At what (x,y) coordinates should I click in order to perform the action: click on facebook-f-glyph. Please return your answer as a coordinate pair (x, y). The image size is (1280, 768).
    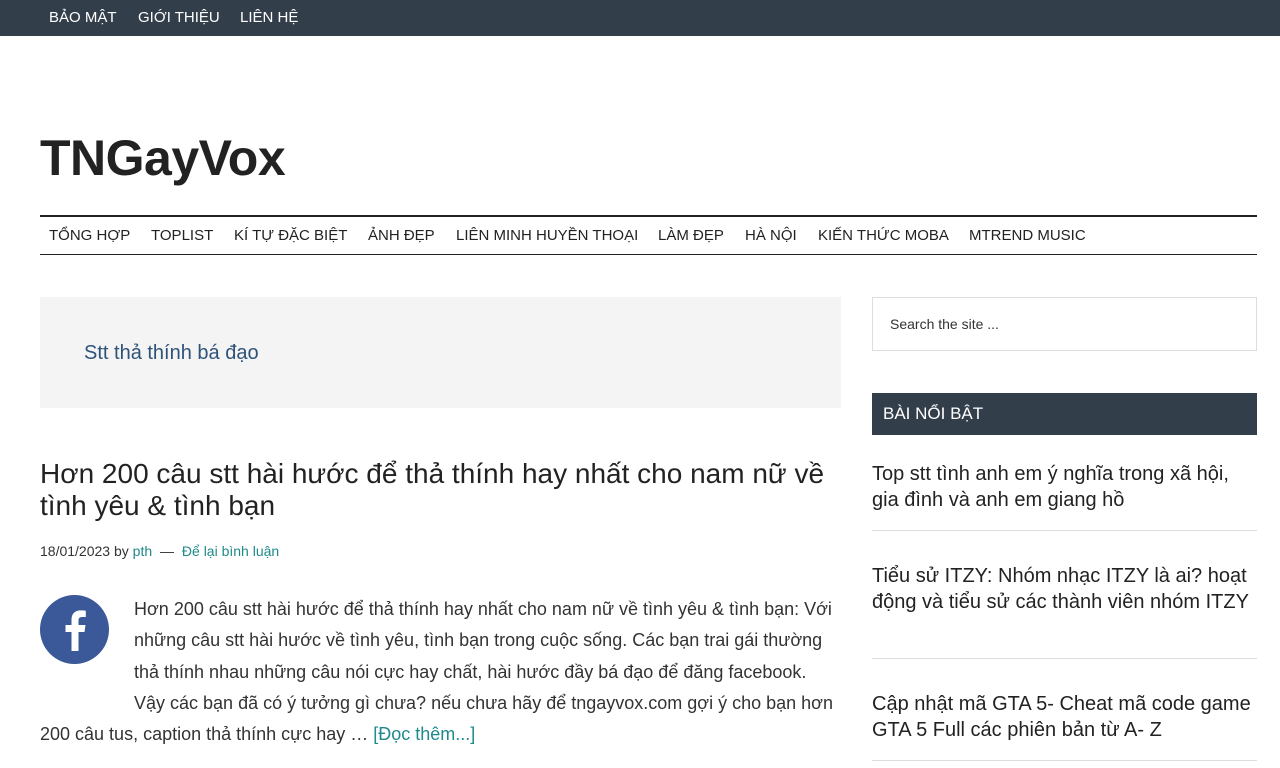
    Looking at the image, I should click on (75, 630).